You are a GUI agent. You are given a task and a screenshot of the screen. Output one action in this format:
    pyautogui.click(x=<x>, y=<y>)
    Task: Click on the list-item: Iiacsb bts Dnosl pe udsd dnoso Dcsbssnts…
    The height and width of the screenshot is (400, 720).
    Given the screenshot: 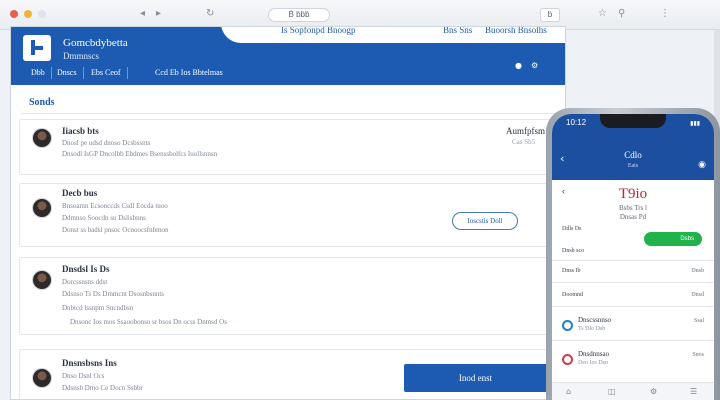 What is the action you would take?
    pyautogui.click(x=288, y=147)
    